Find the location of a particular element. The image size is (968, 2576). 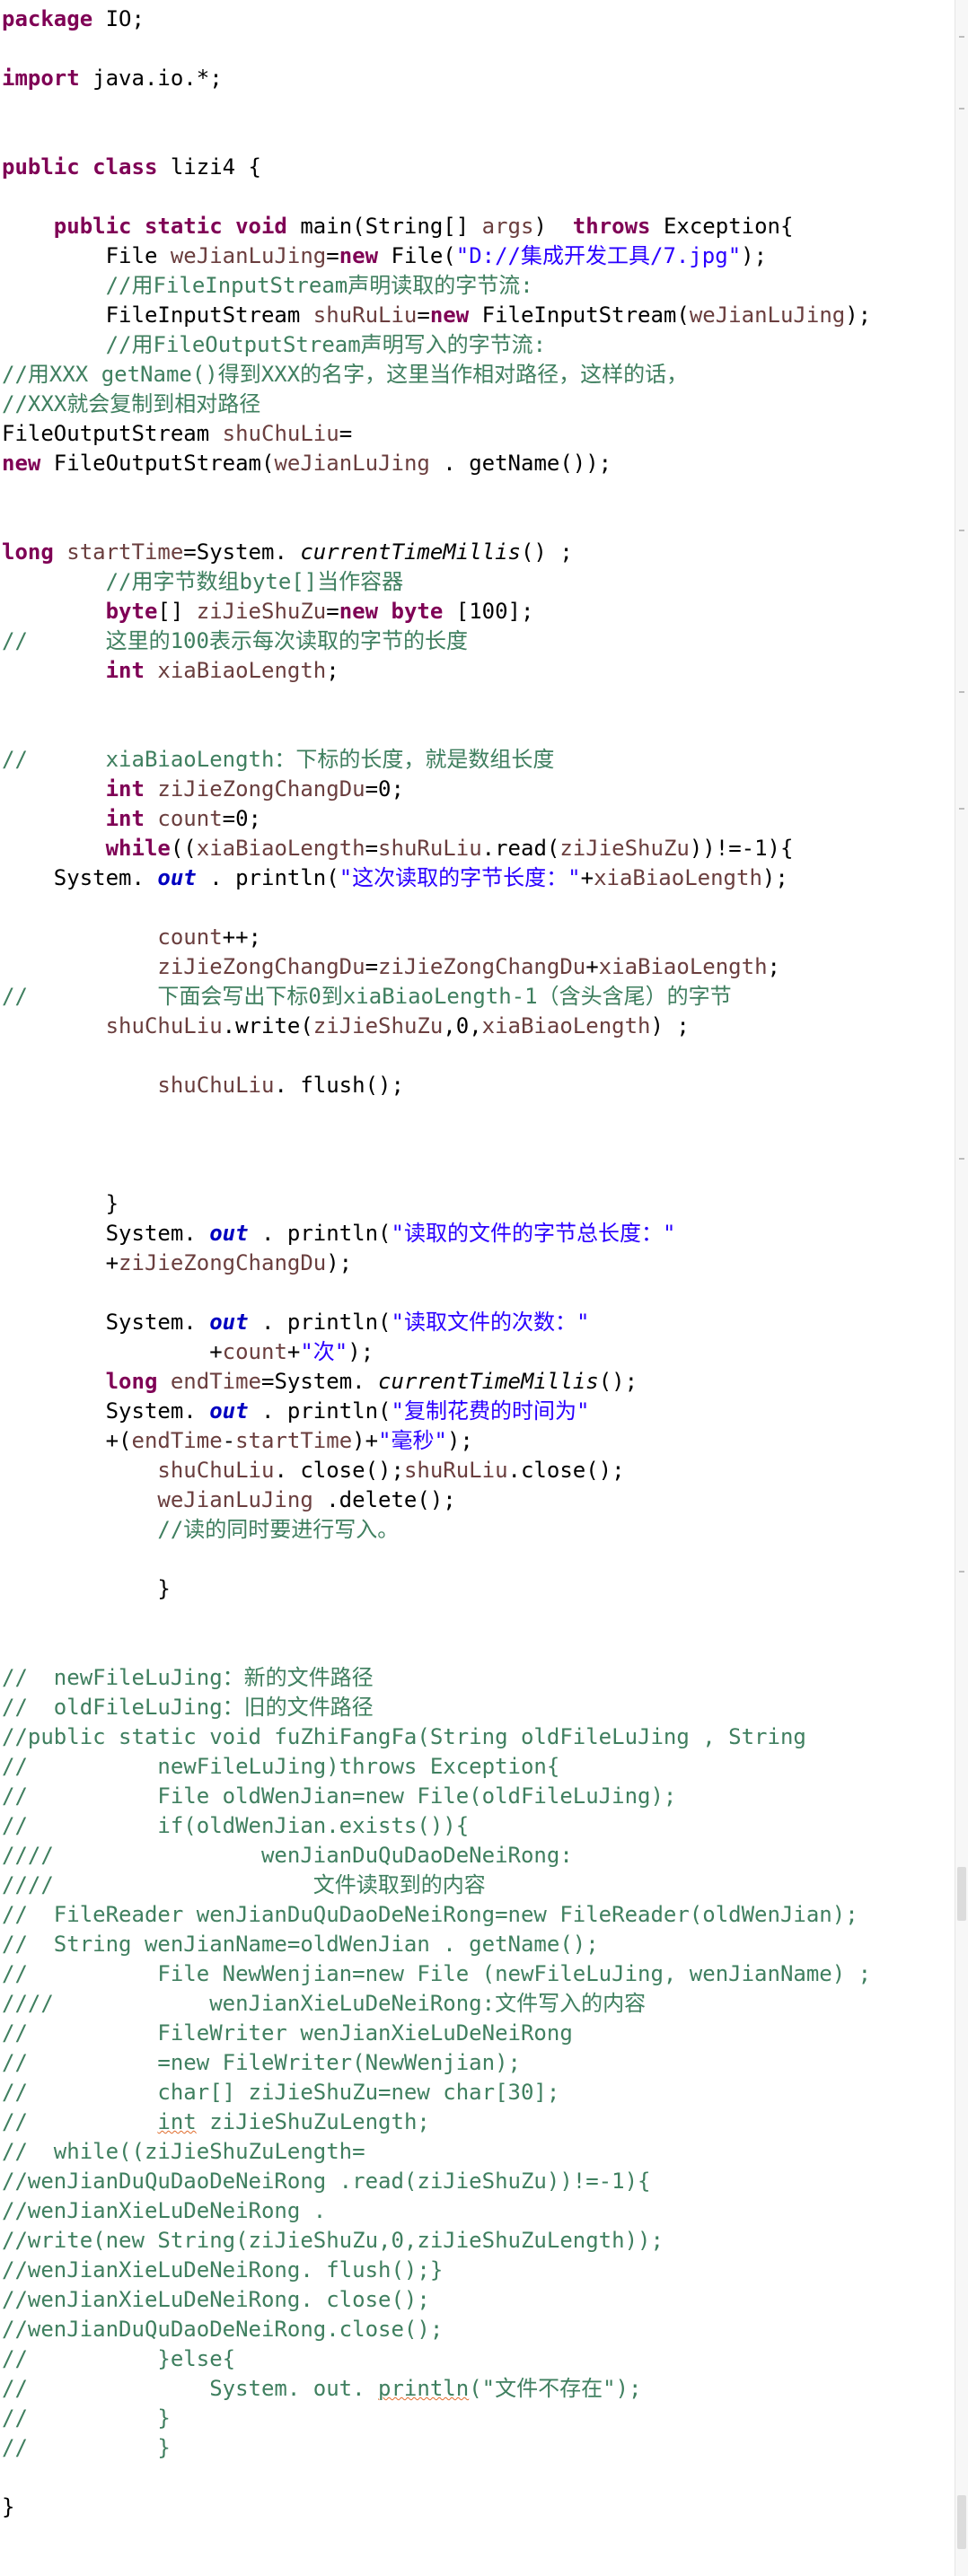

code-line: // 这里的100表示每次读取的字节的长度 is located at coordinates (436, 641).